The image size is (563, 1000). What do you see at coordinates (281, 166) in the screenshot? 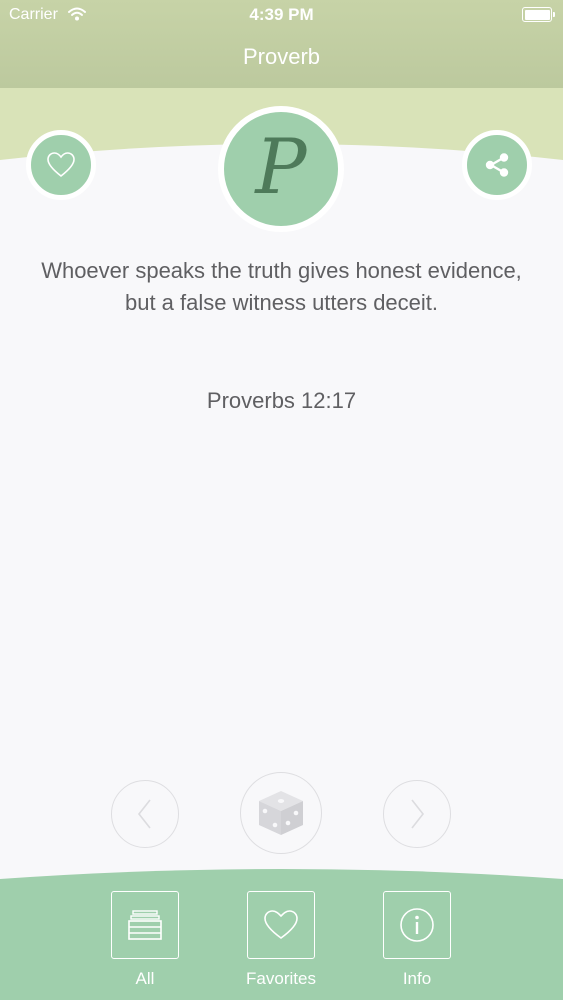
I see `logo-letter: P` at bounding box center [281, 166].